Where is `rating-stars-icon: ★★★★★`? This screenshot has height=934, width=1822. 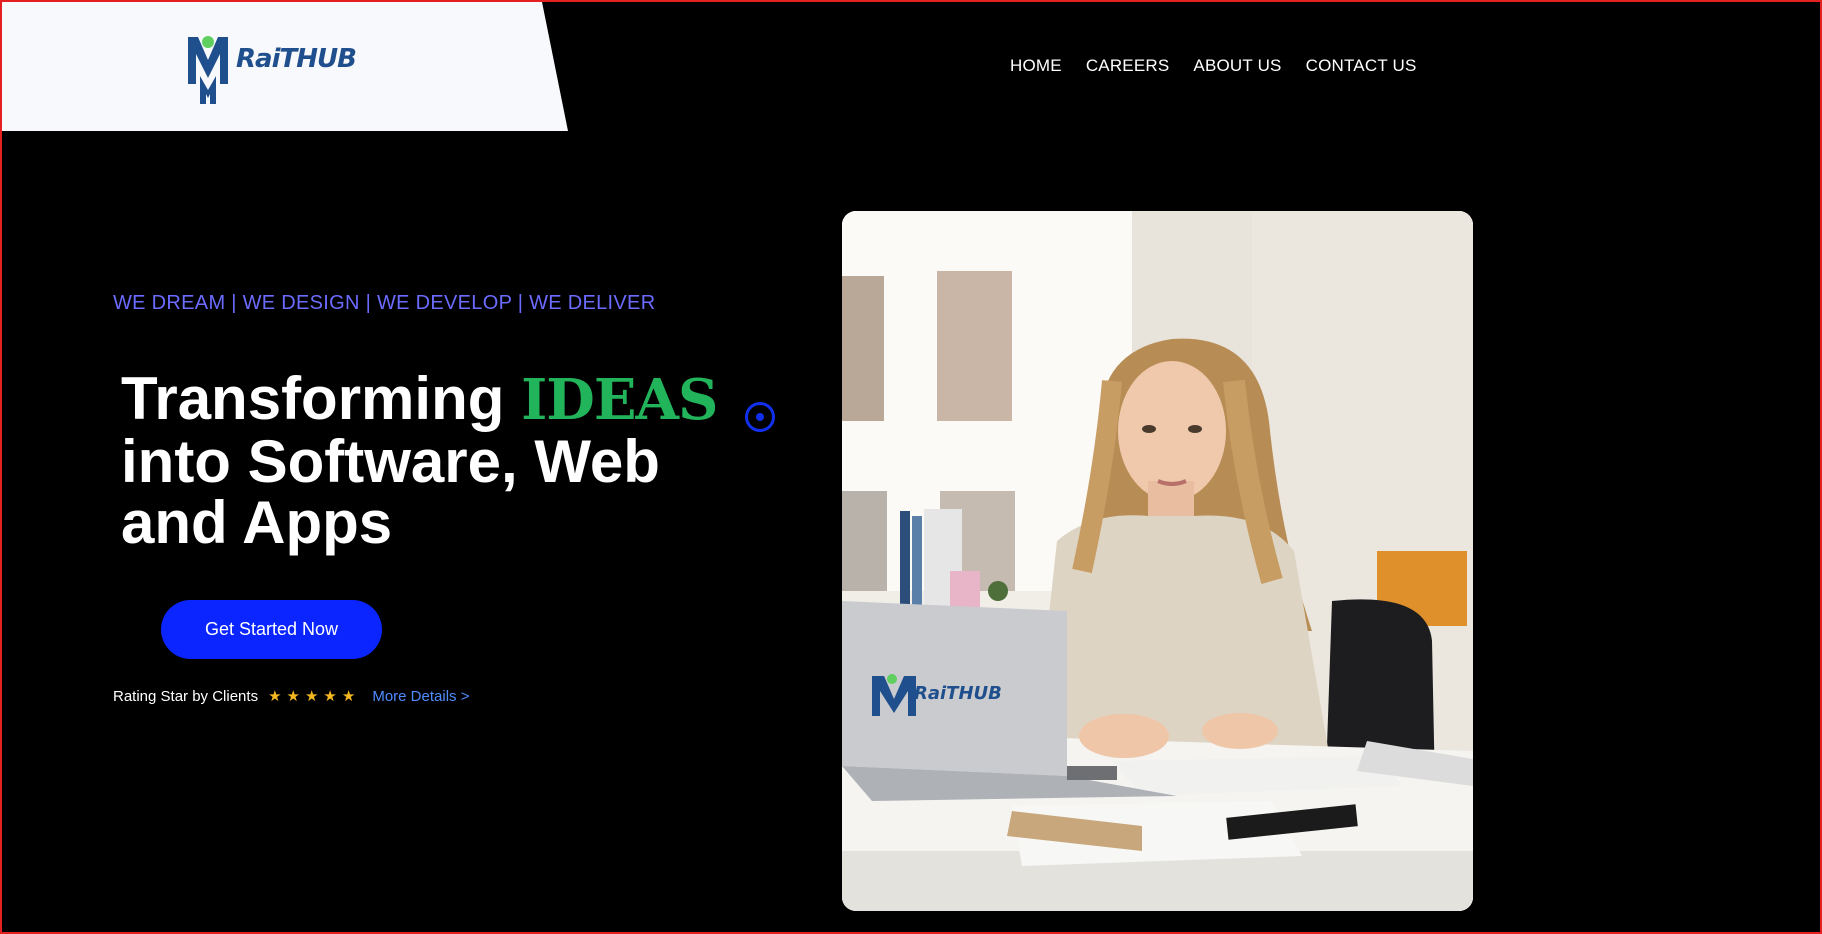 rating-stars-icon: ★★★★★ is located at coordinates (314, 696).